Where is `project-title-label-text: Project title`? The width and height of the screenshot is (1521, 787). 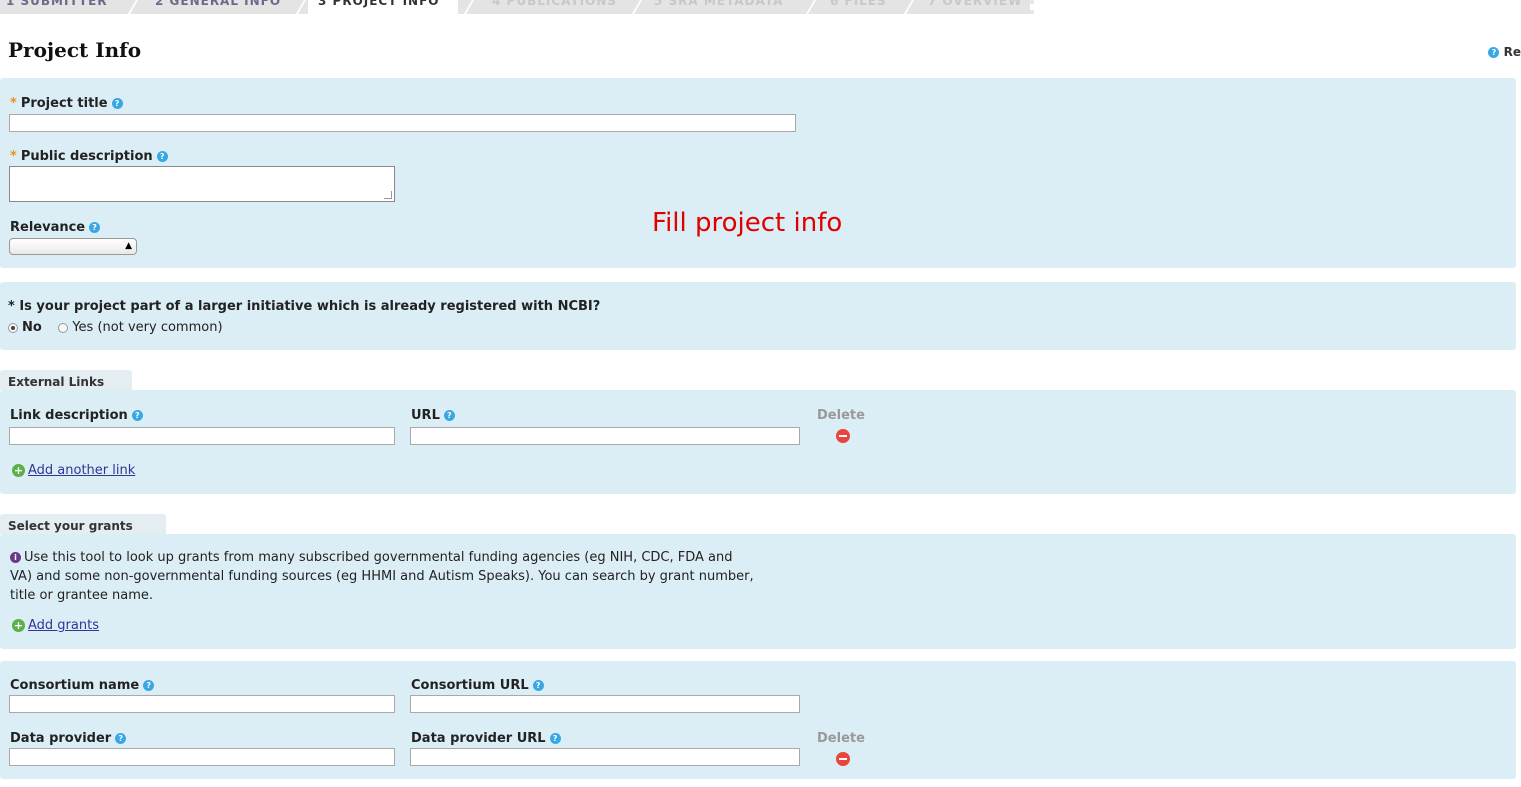 project-title-label-text: Project title is located at coordinates (64, 103).